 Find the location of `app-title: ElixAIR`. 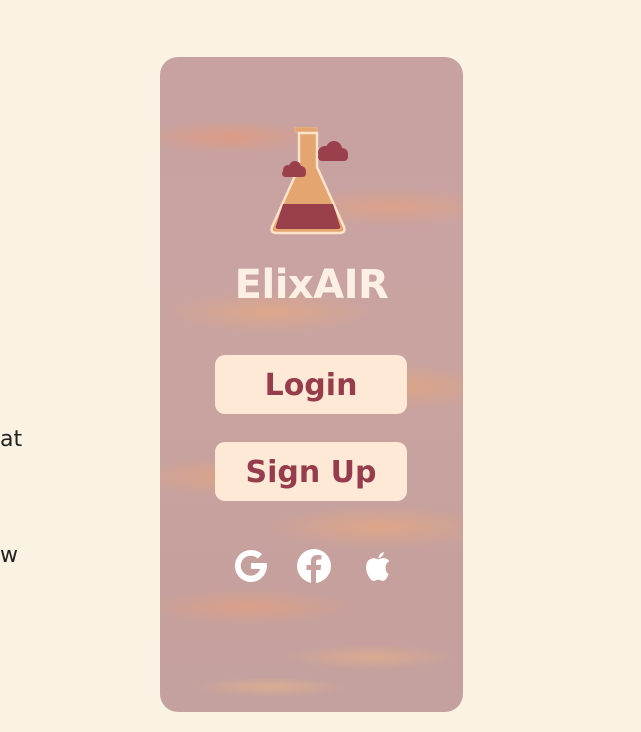

app-title: ElixAIR is located at coordinates (311, 285).